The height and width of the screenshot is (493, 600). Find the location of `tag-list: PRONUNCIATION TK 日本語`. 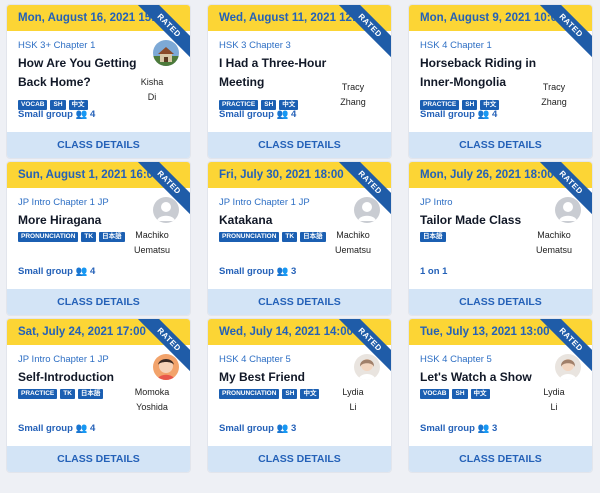

tag-list: PRONUNCIATION TK 日本語 is located at coordinates (272, 237).